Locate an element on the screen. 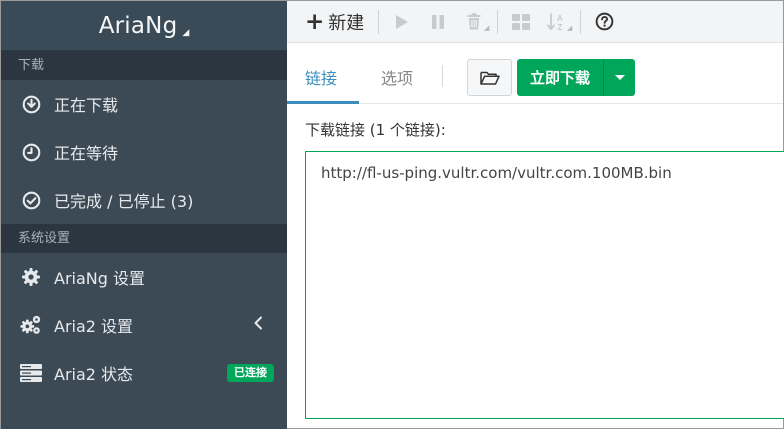 The width and height of the screenshot is (784, 429). clock-icon is located at coordinates (31, 152).